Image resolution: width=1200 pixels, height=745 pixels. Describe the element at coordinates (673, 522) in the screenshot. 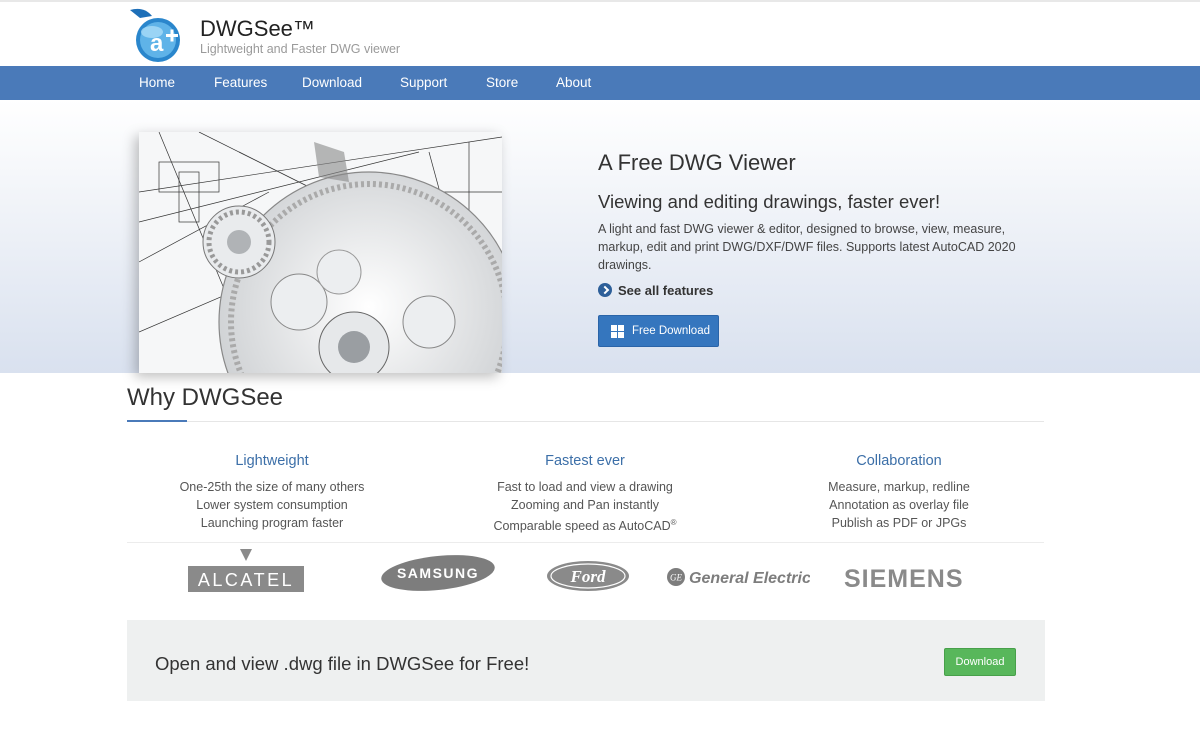

I see `registered-mark: ®` at that location.